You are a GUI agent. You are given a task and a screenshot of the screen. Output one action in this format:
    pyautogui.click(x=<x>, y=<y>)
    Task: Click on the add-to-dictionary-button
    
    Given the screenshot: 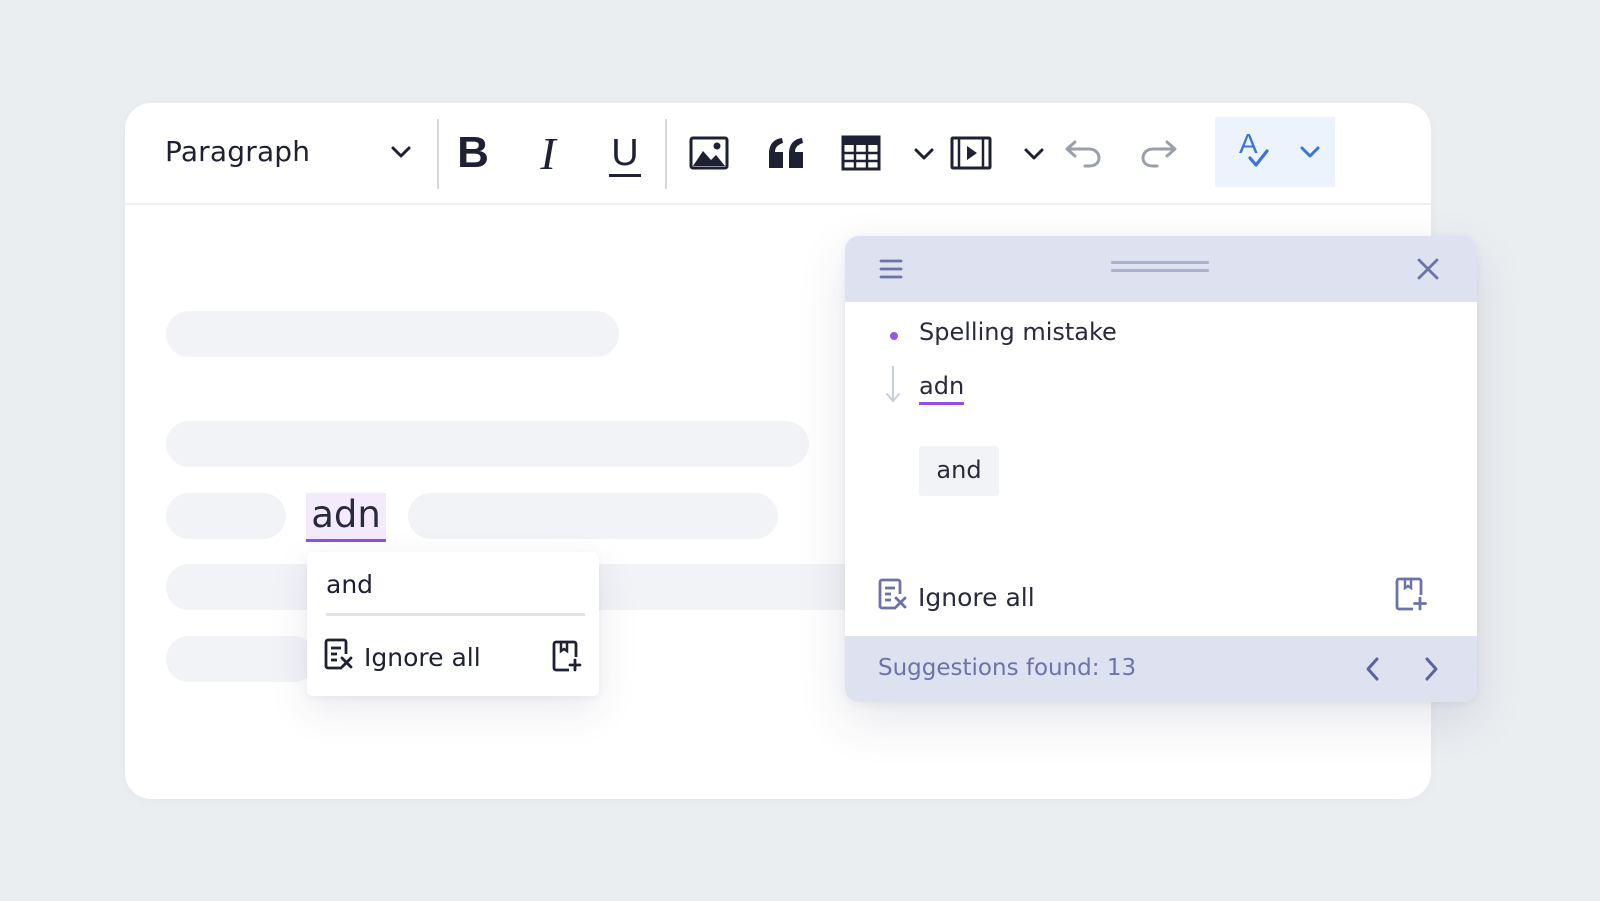 What is the action you would take?
    pyautogui.click(x=567, y=658)
    